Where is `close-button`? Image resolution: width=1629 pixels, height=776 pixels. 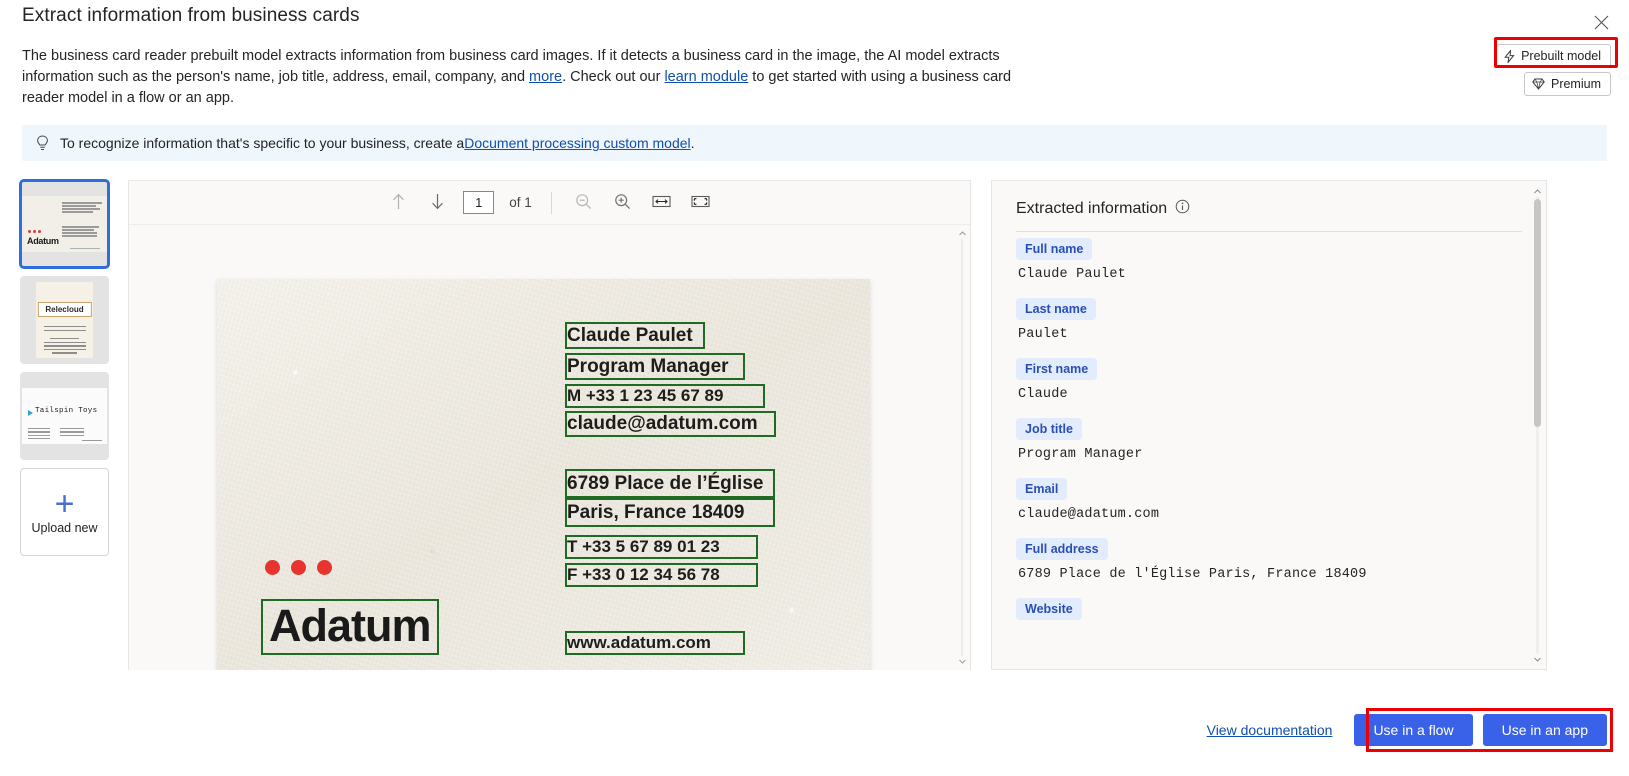 close-button is located at coordinates (1601, 22).